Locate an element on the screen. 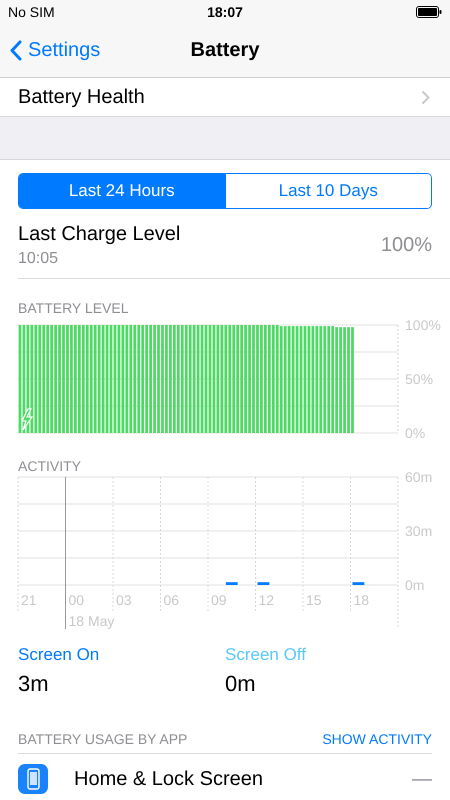 Image resolution: width=450 pixels, height=800 pixels. section-header: BATTERY USAGE BY APP is located at coordinates (103, 739).